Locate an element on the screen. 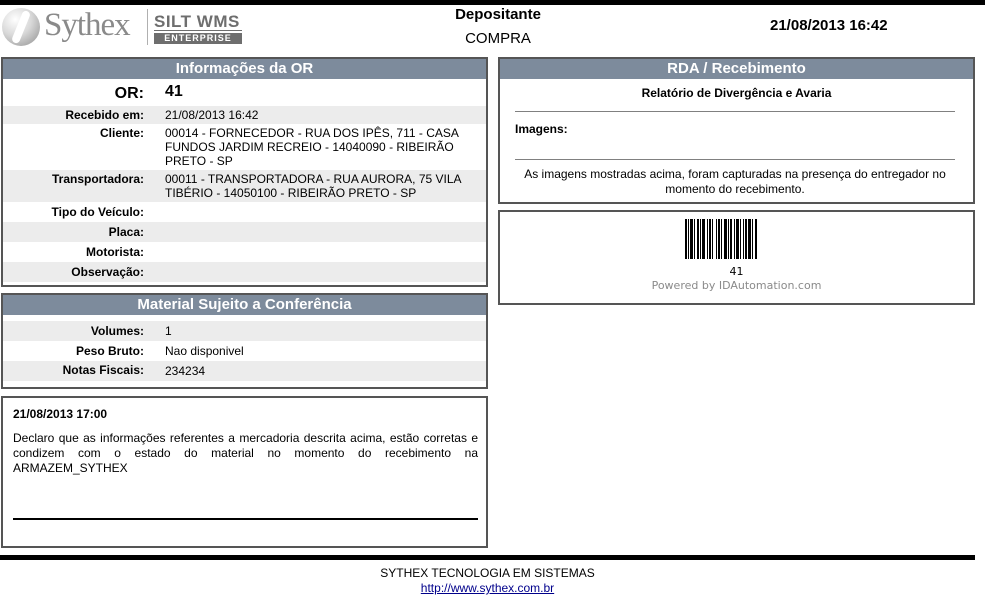 This screenshot has width=985, height=602. company-logo: Sythex SILT WMS ENTERPRISE is located at coordinates (122, 27).